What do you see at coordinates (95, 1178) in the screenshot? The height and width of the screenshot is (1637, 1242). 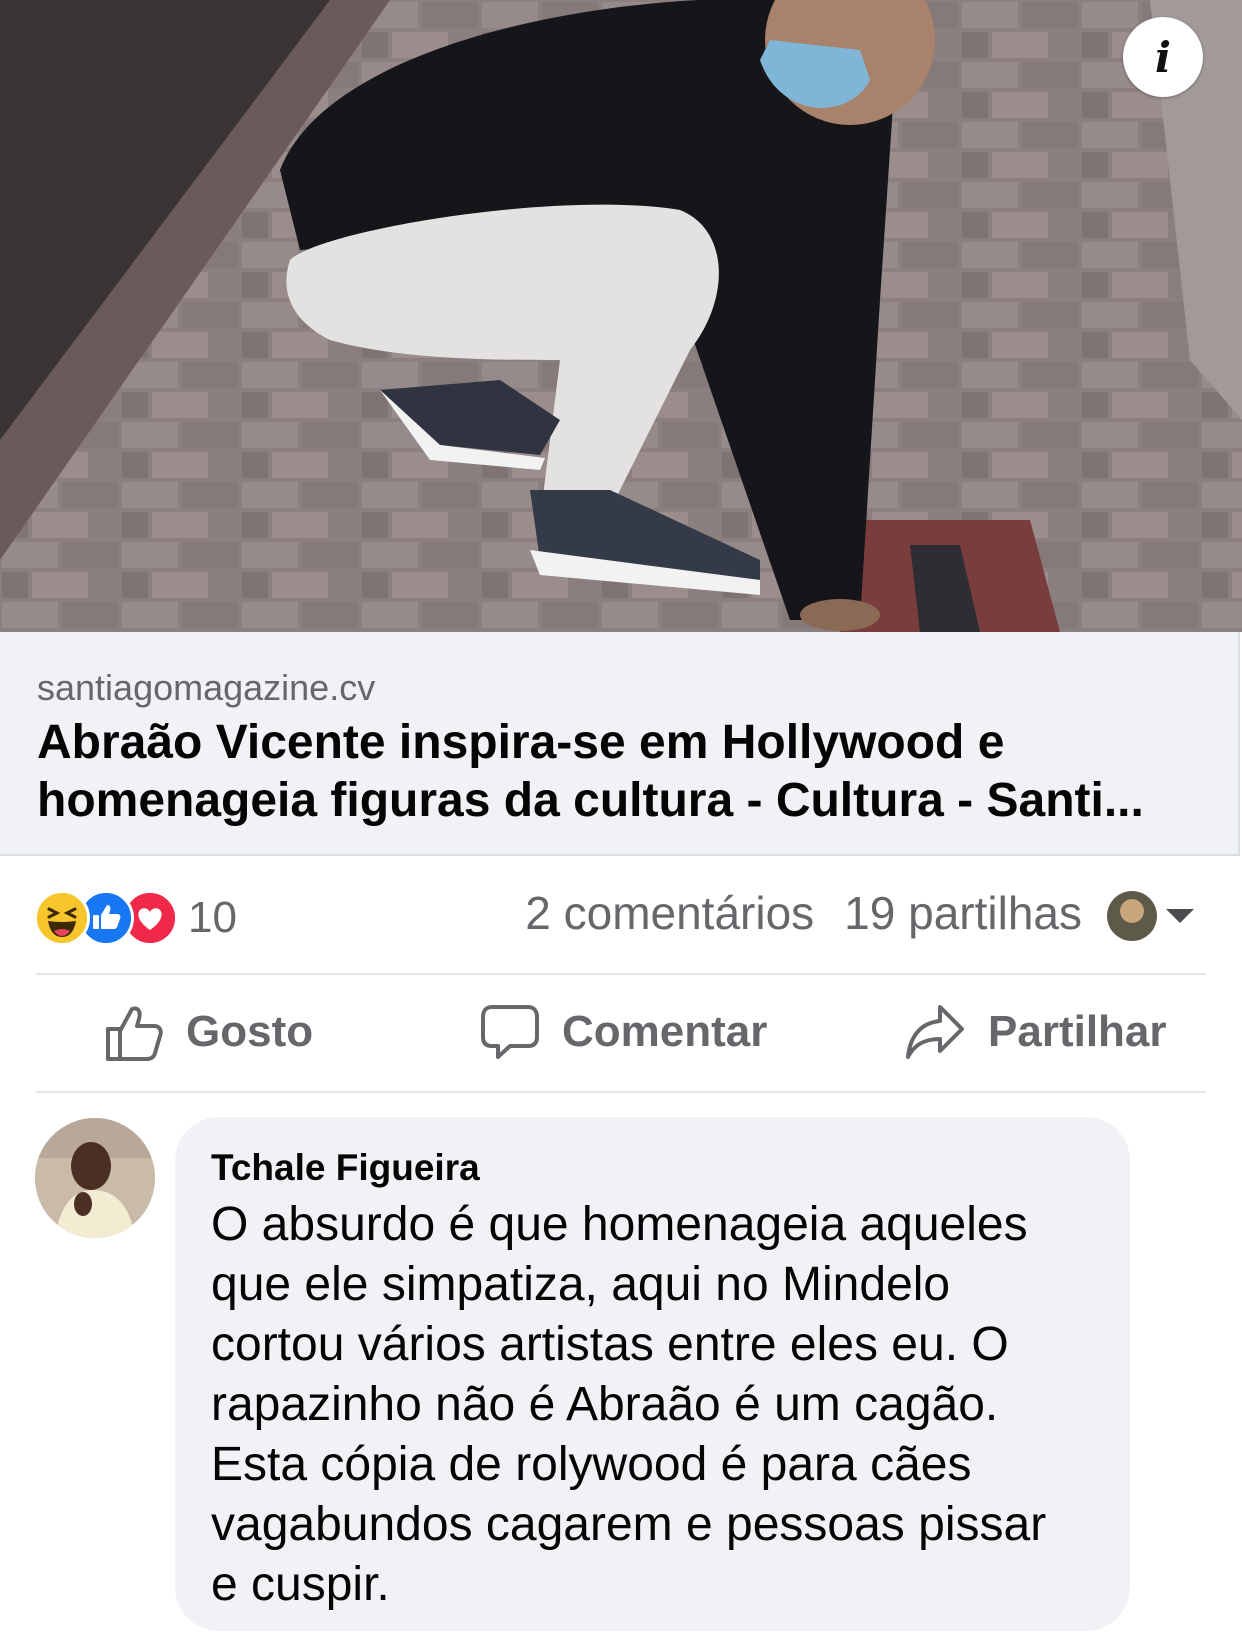 I see `commenter-avatar` at bounding box center [95, 1178].